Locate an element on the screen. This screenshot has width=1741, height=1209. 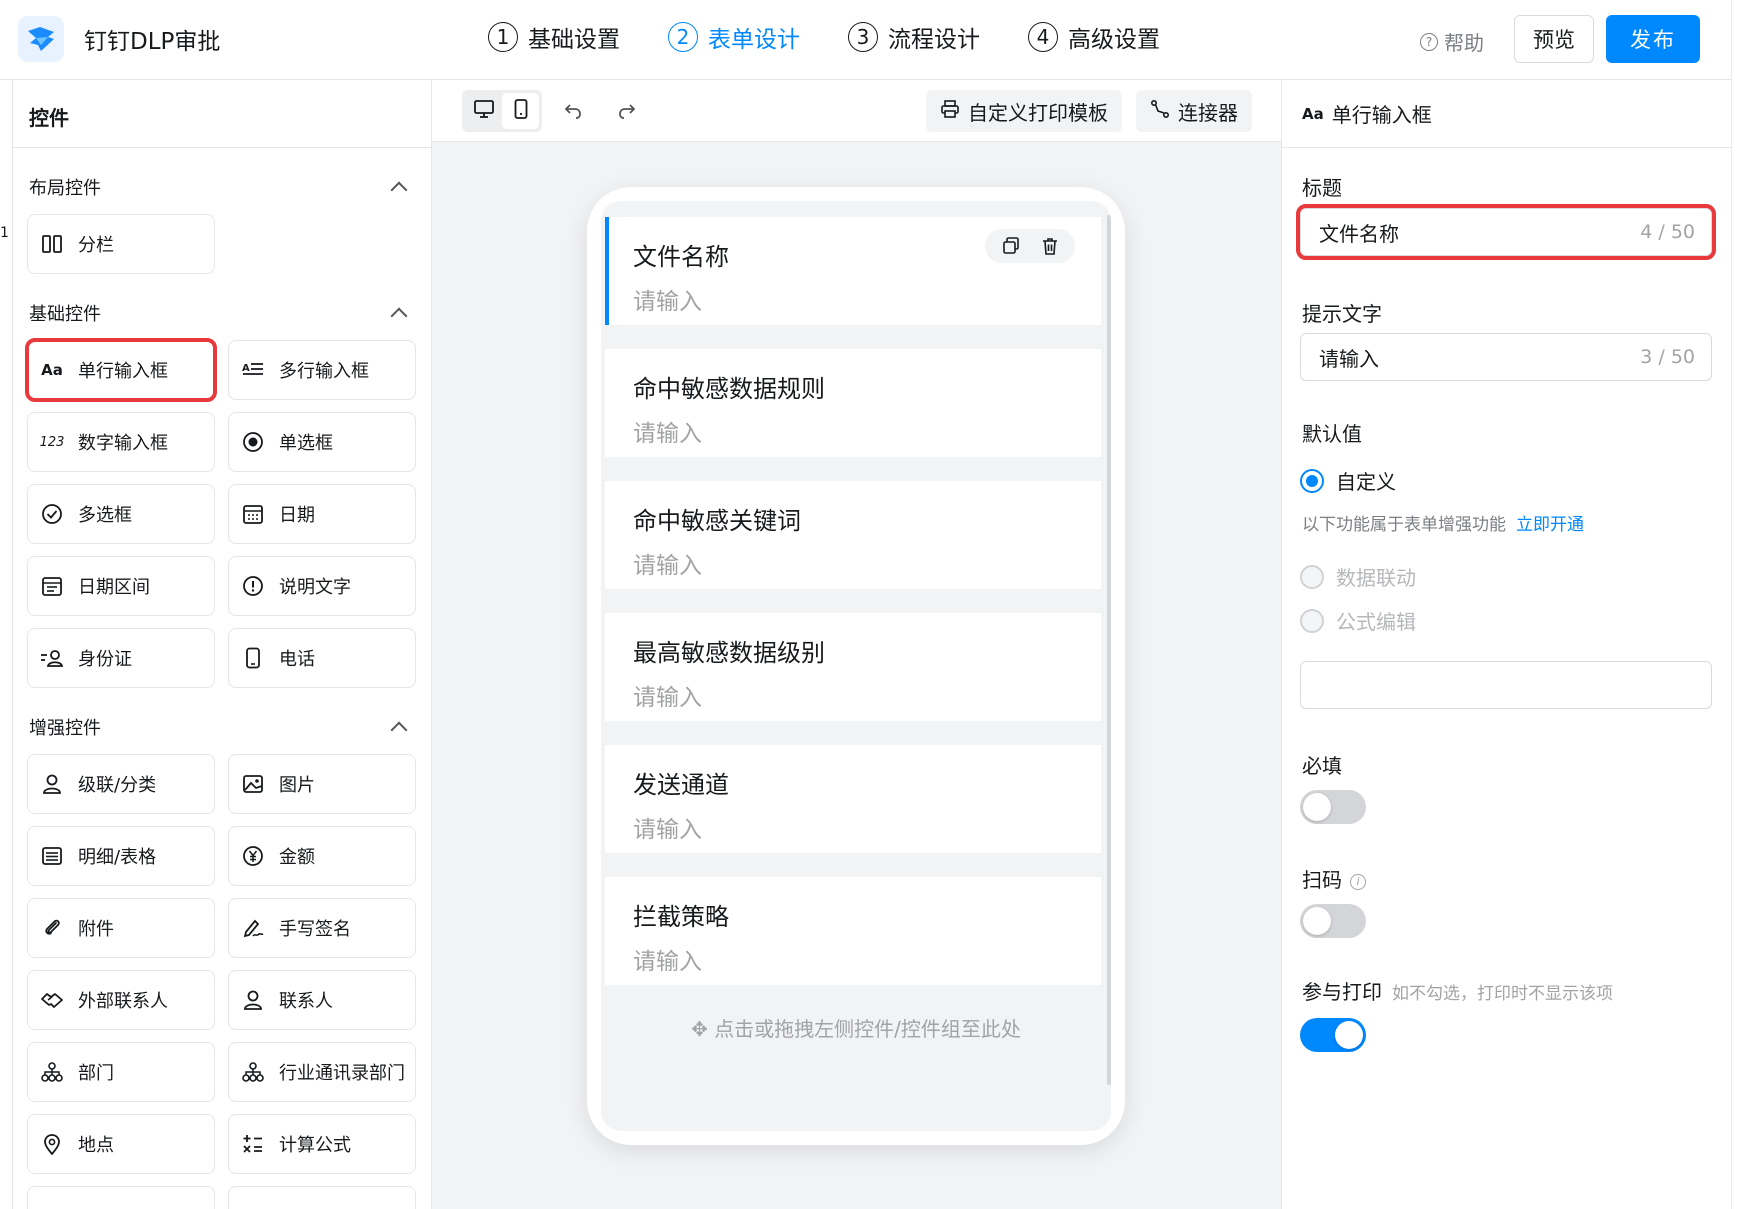
step-form-design: 2 表单设计 is located at coordinates (734, 37).